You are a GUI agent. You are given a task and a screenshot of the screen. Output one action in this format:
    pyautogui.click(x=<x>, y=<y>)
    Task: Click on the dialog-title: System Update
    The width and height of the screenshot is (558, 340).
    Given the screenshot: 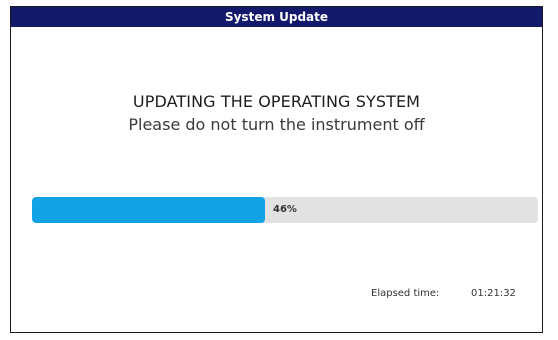 What is the action you would take?
    pyautogui.click(x=276, y=17)
    